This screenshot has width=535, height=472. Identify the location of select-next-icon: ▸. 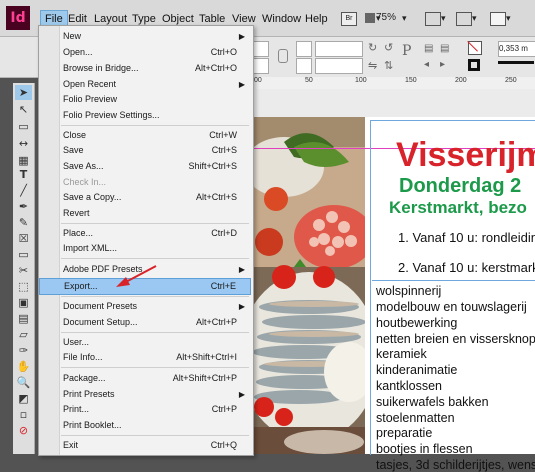
(442, 64).